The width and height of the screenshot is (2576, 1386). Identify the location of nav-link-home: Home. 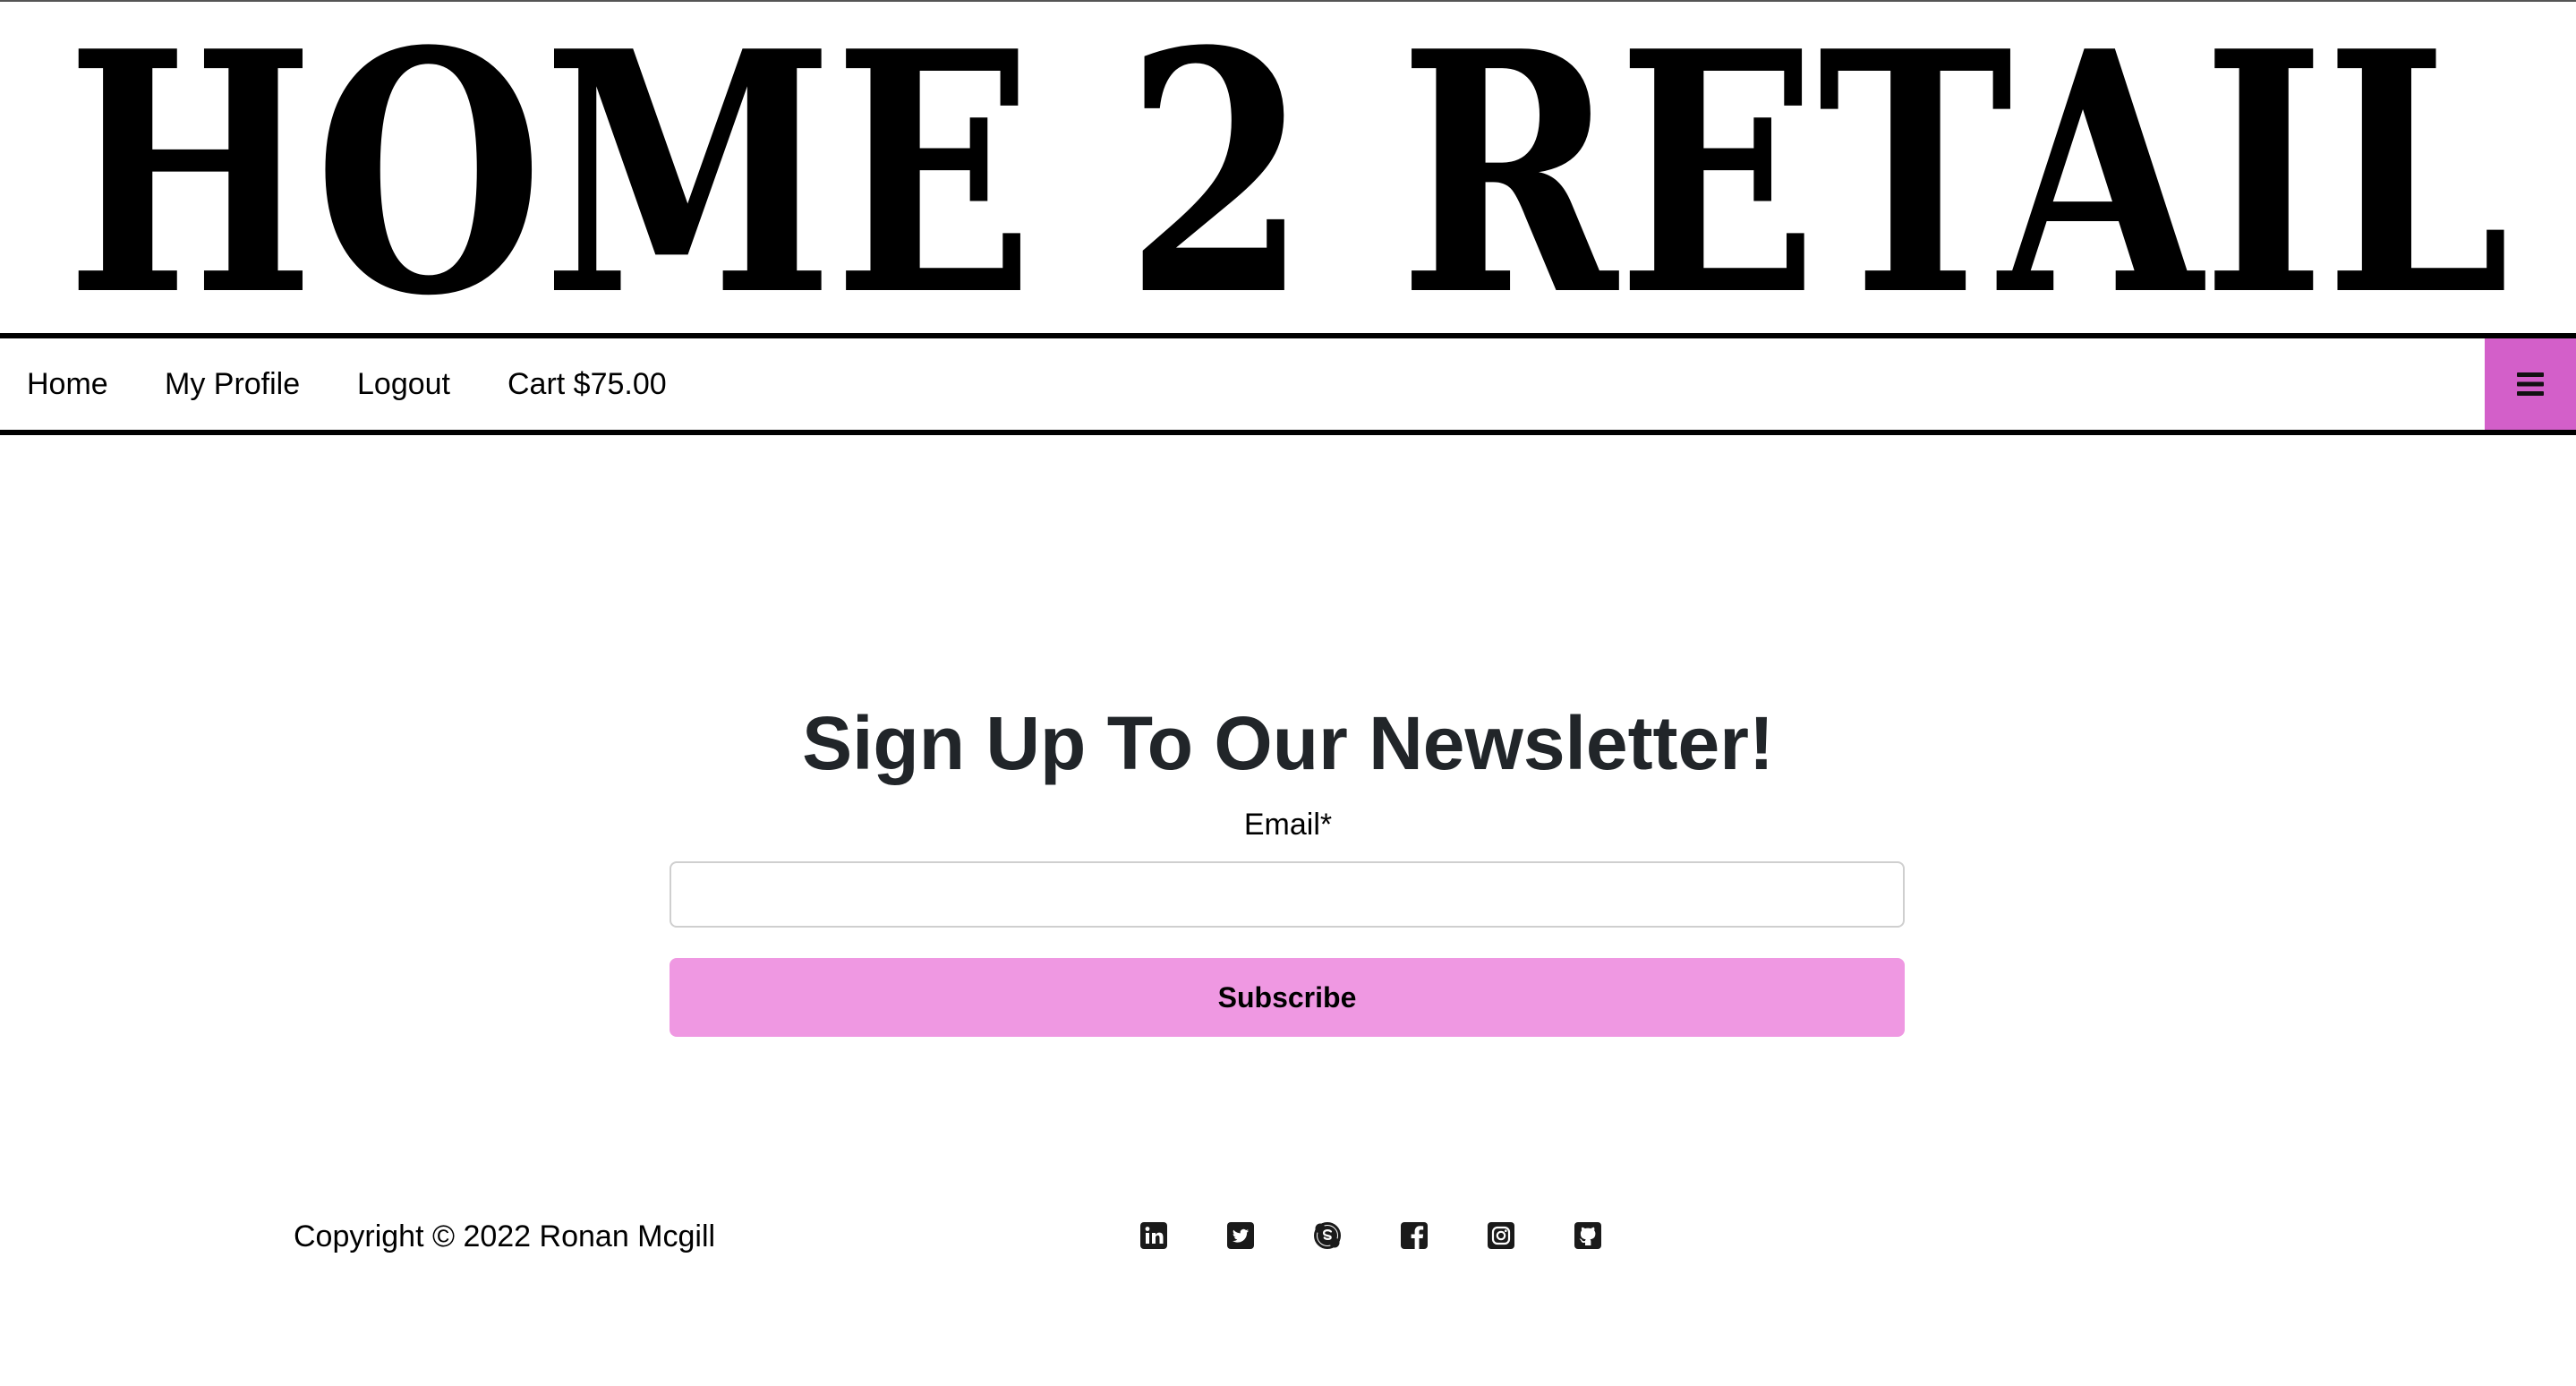
(67, 384).